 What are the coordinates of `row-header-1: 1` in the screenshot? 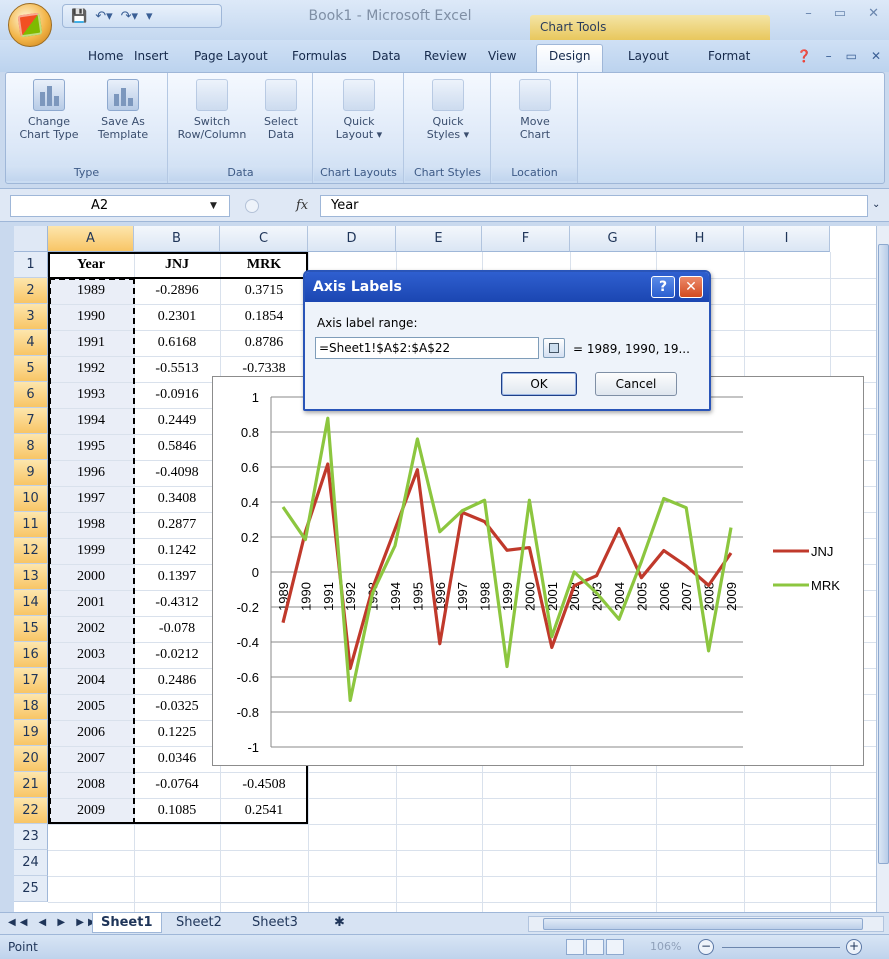 It's located at (31, 265).